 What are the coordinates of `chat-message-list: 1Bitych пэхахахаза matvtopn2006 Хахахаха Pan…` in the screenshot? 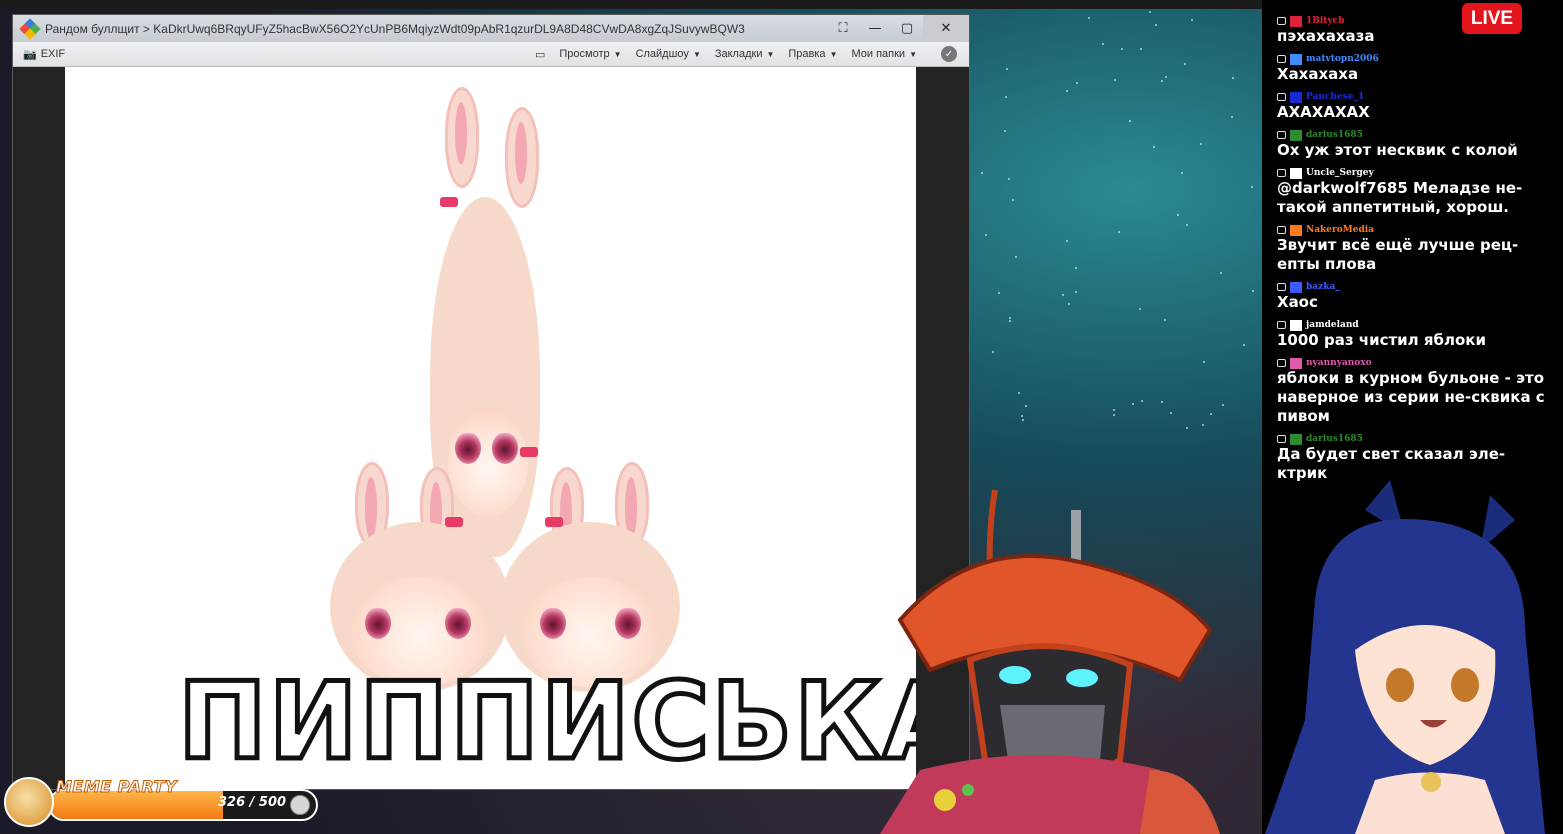 It's located at (1412, 252).